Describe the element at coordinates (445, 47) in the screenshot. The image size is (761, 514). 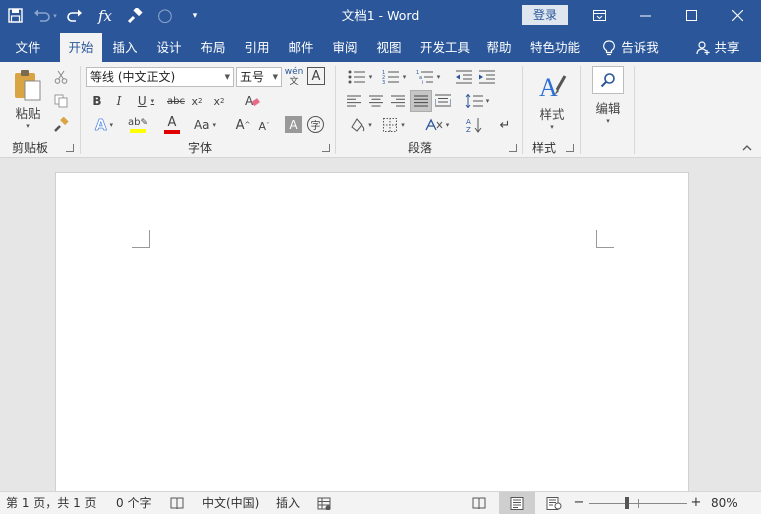
I see `tab-developer: 开发工具` at that location.